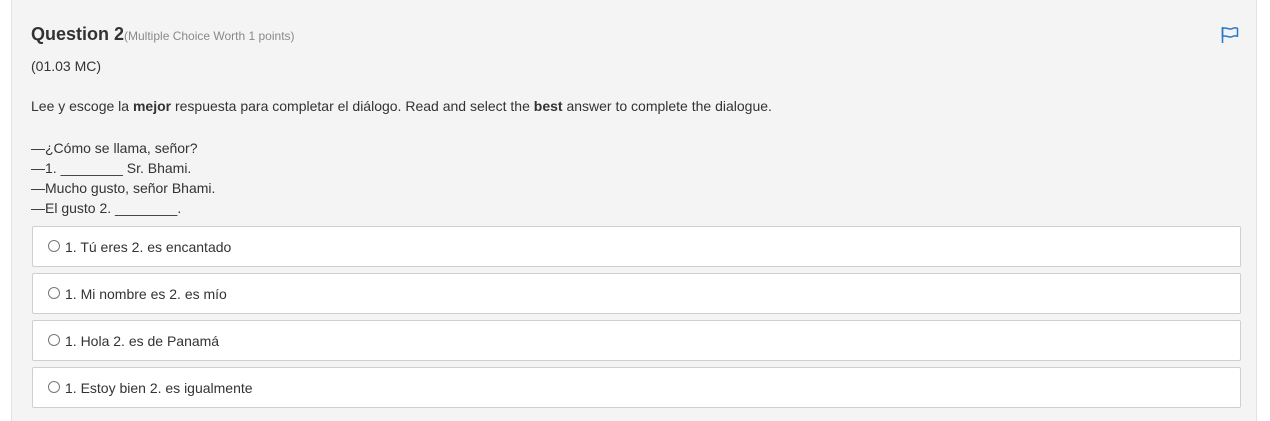  What do you see at coordinates (142, 341) in the screenshot?
I see `answer-option-label: 1. Hola 2. es de Panamá` at bounding box center [142, 341].